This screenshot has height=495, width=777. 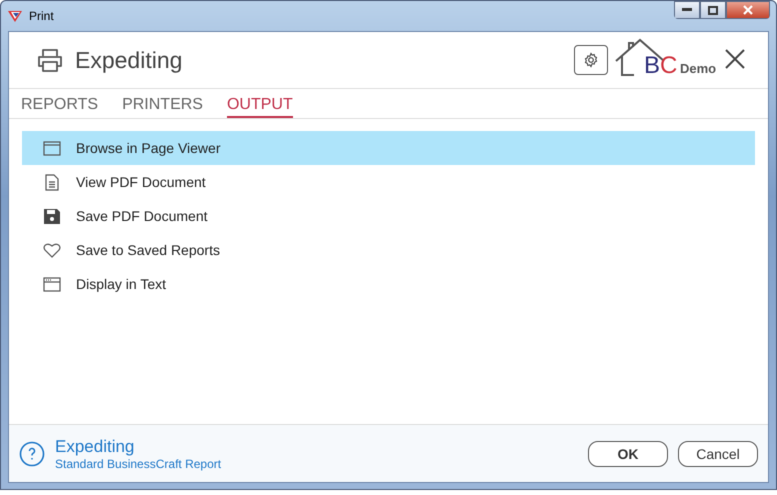 What do you see at coordinates (52, 250) in the screenshot?
I see `heart-icon` at bounding box center [52, 250].